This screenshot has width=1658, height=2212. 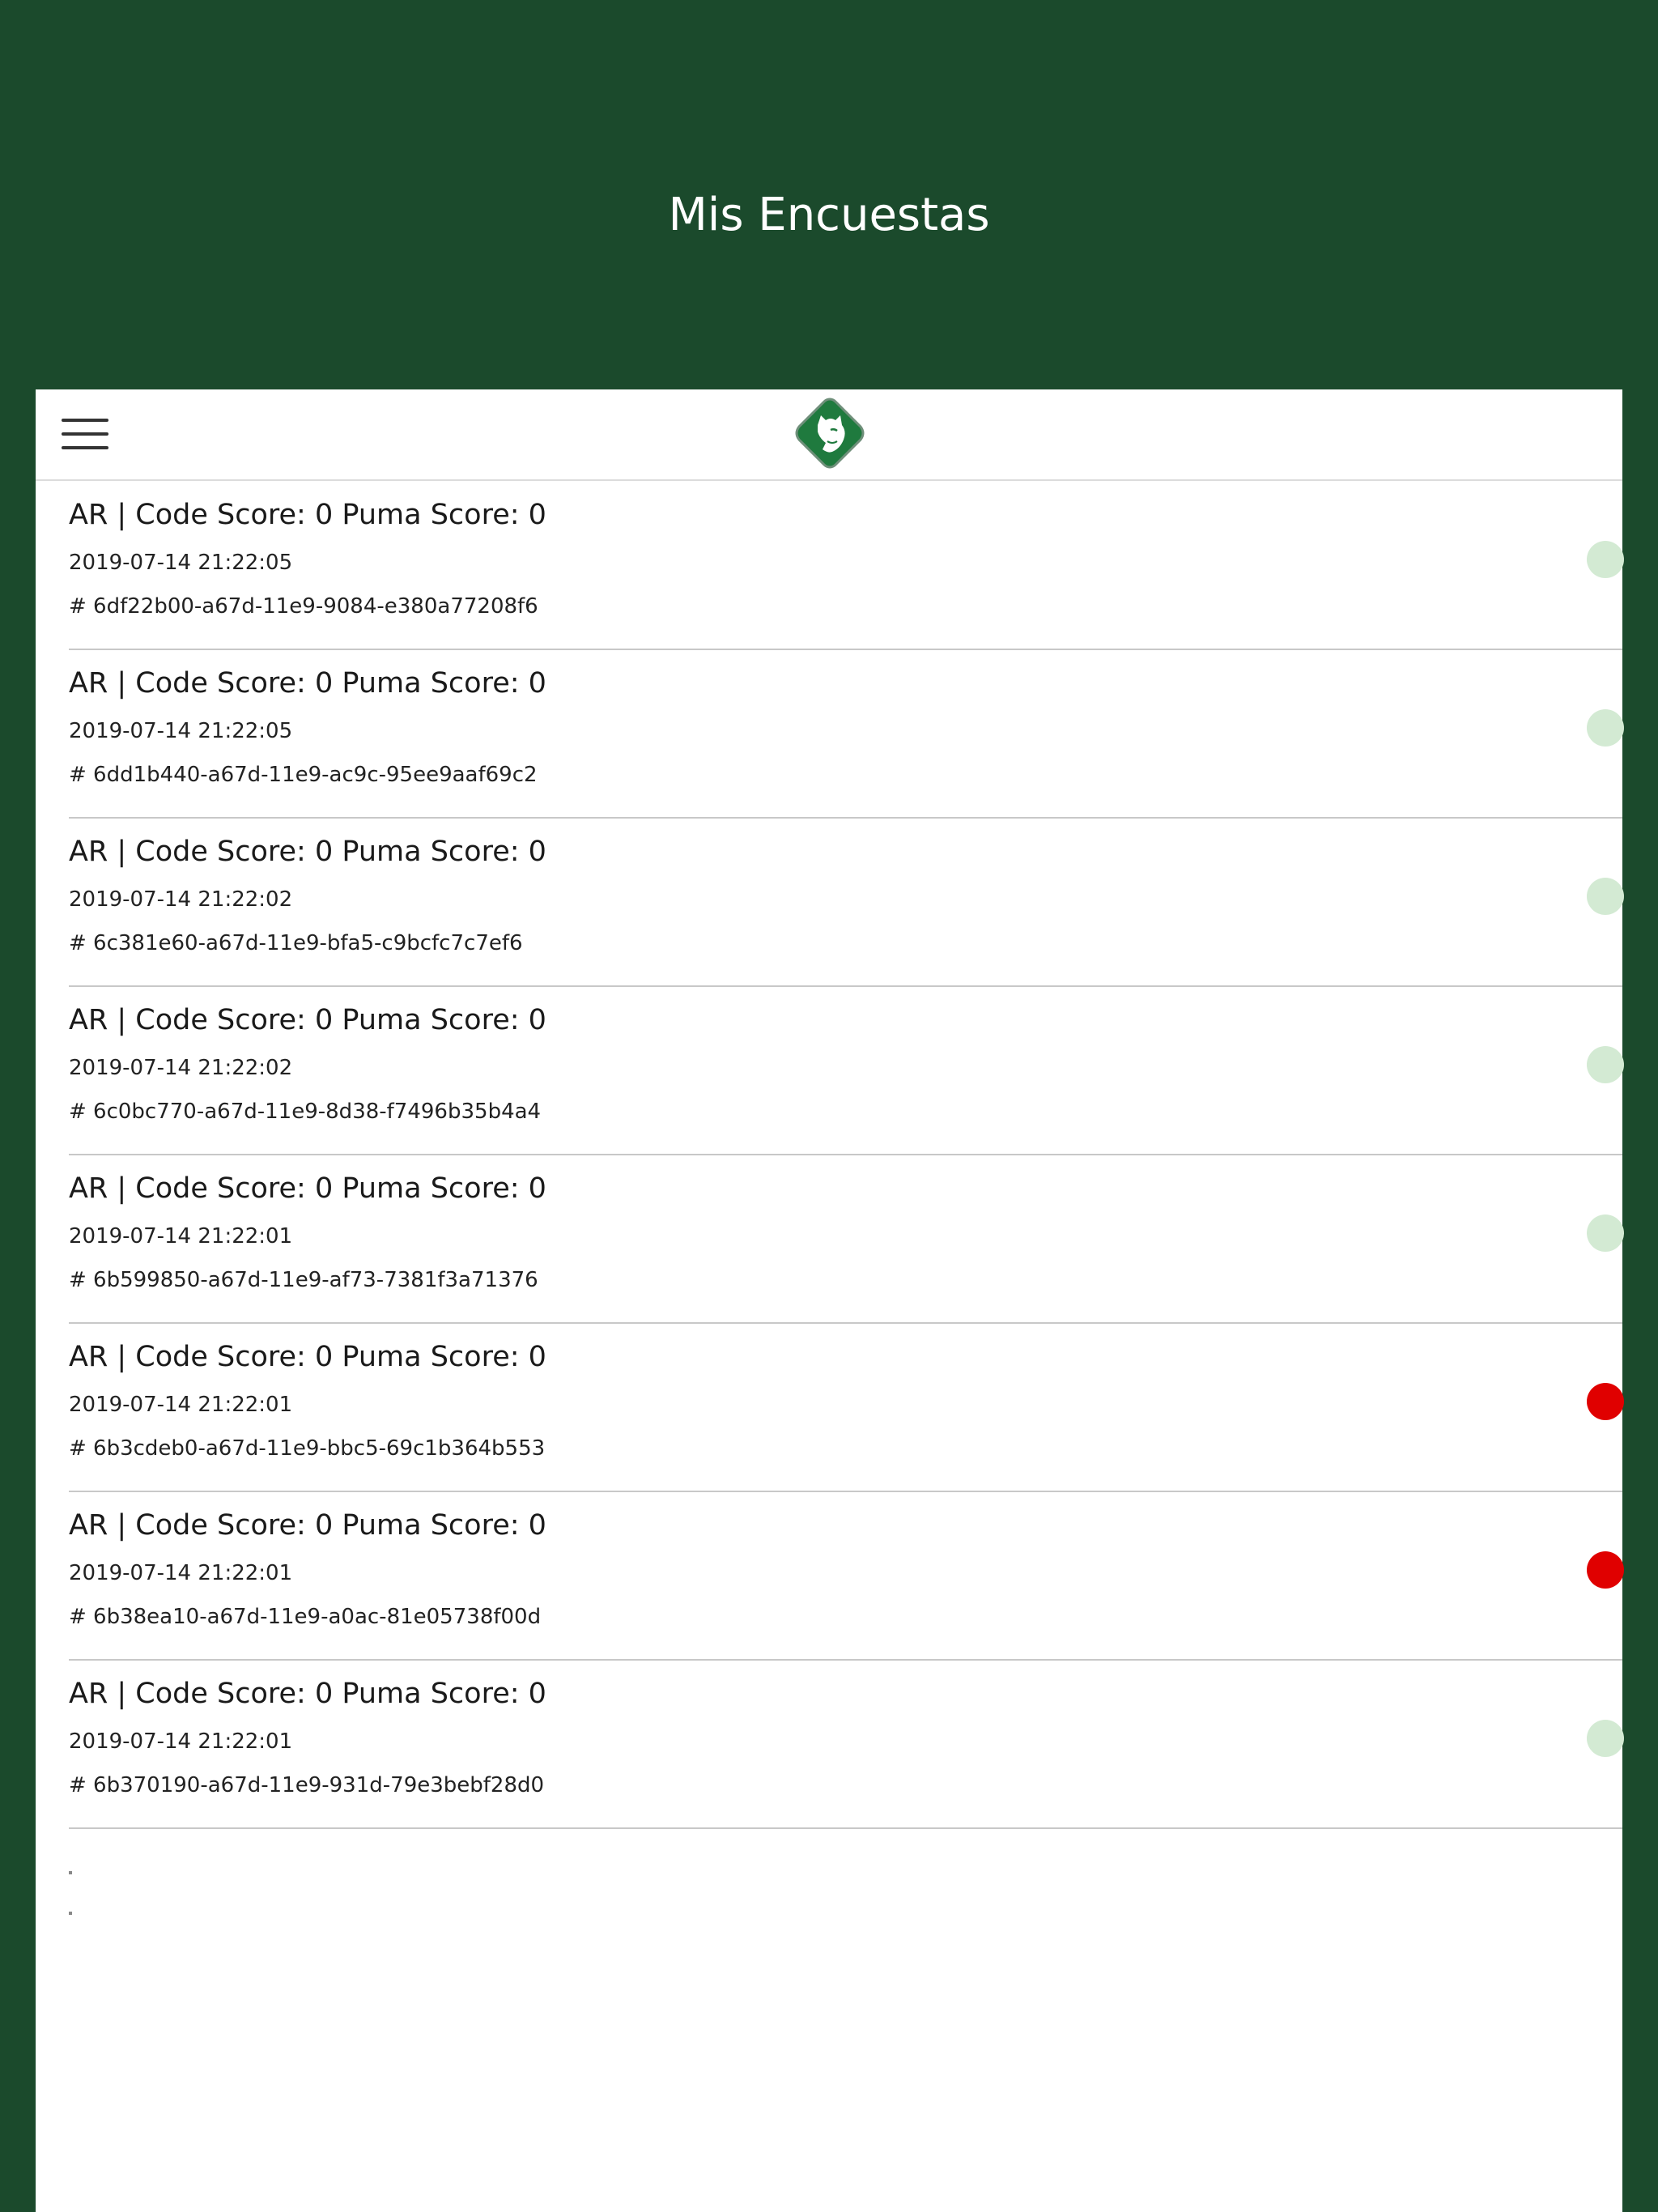 What do you see at coordinates (829, 215) in the screenshot?
I see `page-title: Mis Encuestas` at bounding box center [829, 215].